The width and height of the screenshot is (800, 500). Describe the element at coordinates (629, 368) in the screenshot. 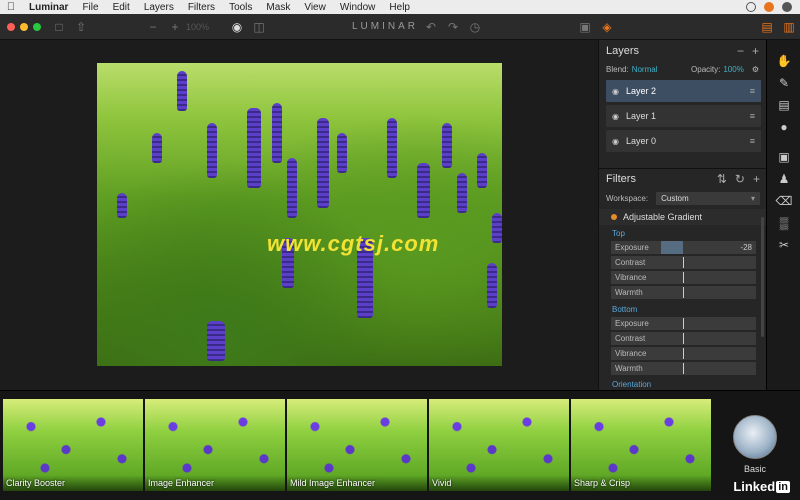

I see `slider-label: Warmth` at that location.